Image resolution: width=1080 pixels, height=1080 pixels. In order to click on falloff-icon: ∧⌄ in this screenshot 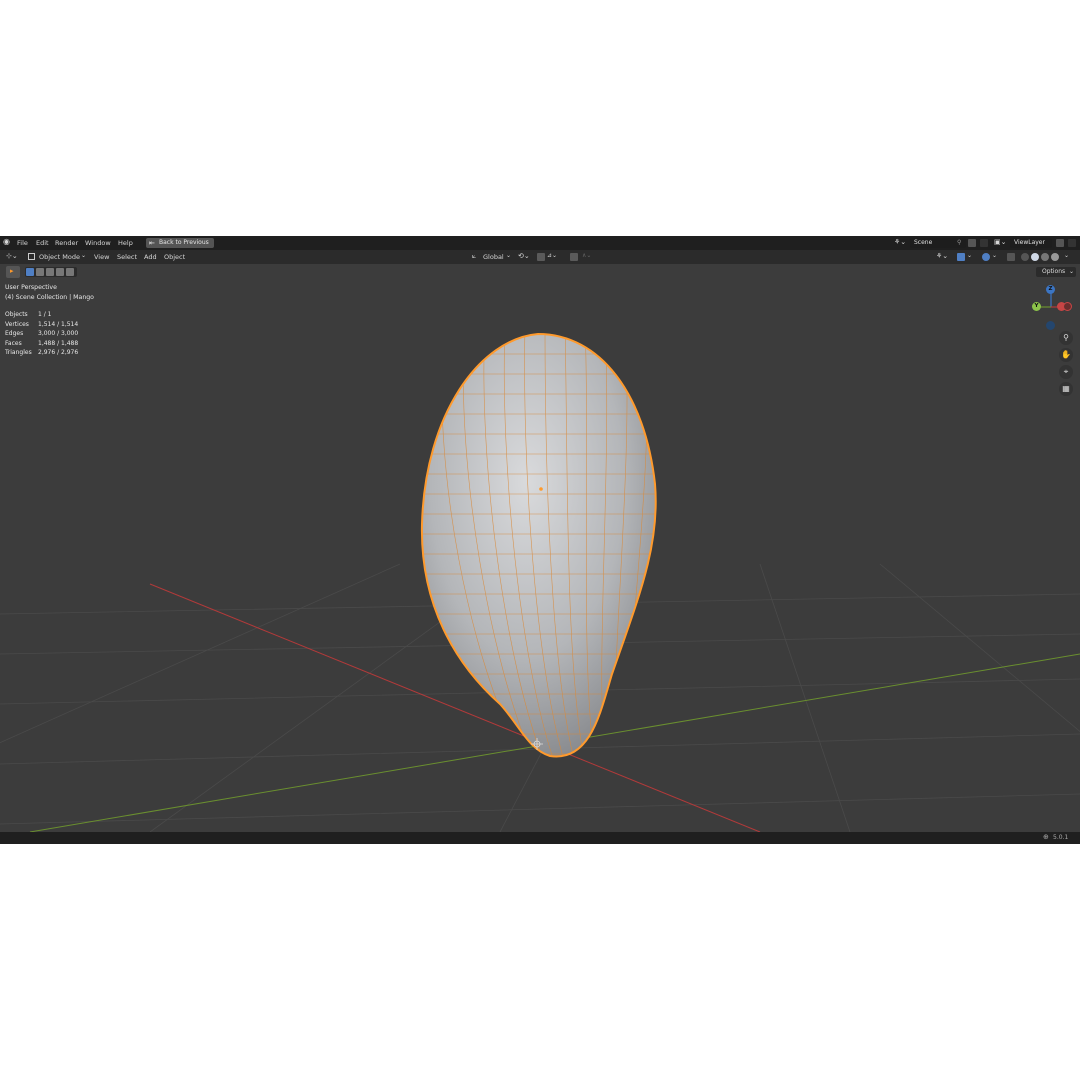, I will do `click(586, 256)`.